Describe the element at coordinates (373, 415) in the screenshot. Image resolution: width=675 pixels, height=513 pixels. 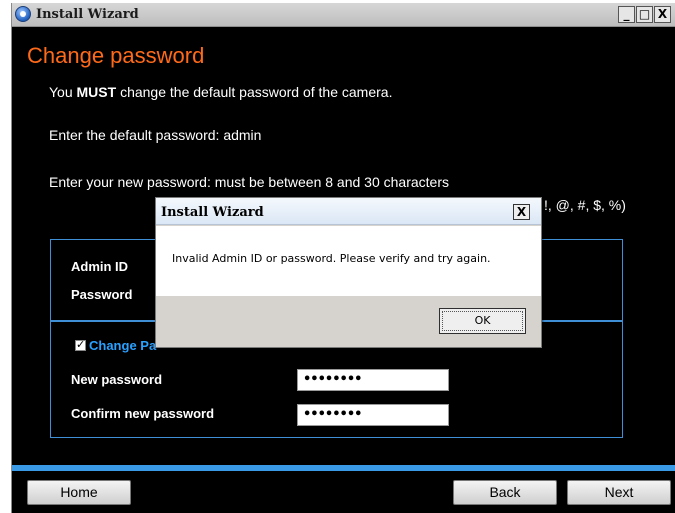
I see `confirm-password-input: ••••••••` at that location.